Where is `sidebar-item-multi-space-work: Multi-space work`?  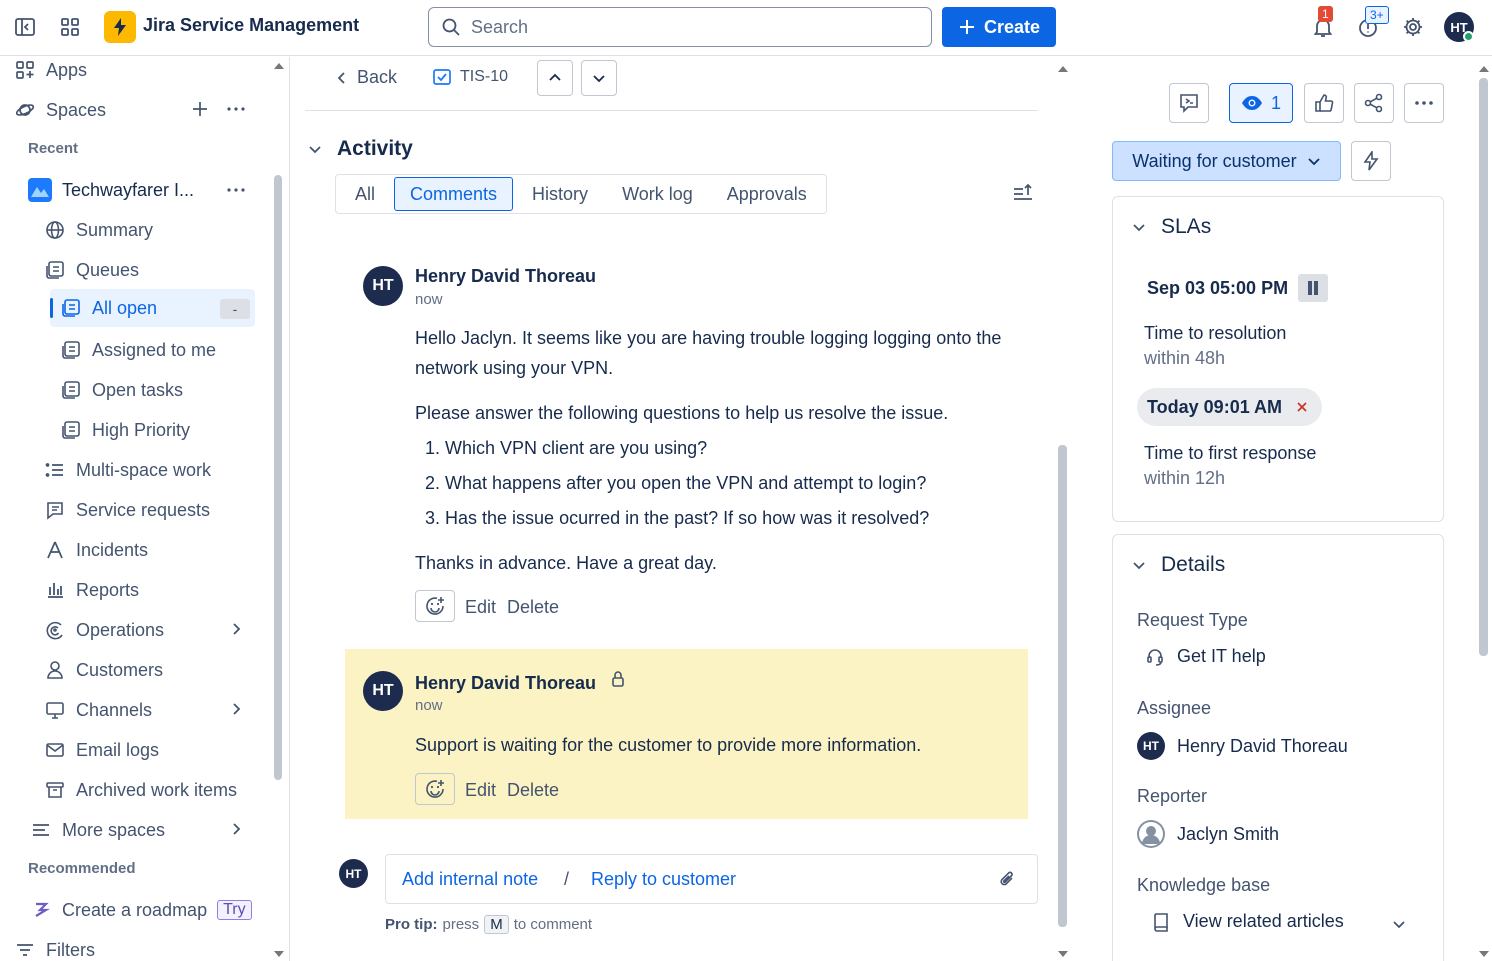 sidebar-item-multi-space-work: Multi-space work is located at coordinates (127, 470).